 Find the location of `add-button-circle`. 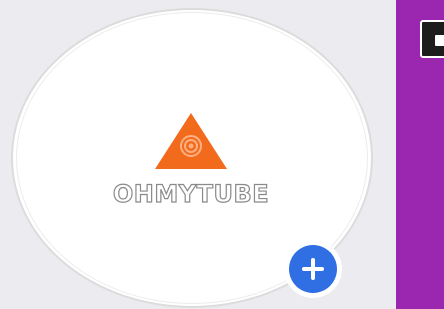

add-button-circle is located at coordinates (313, 269).